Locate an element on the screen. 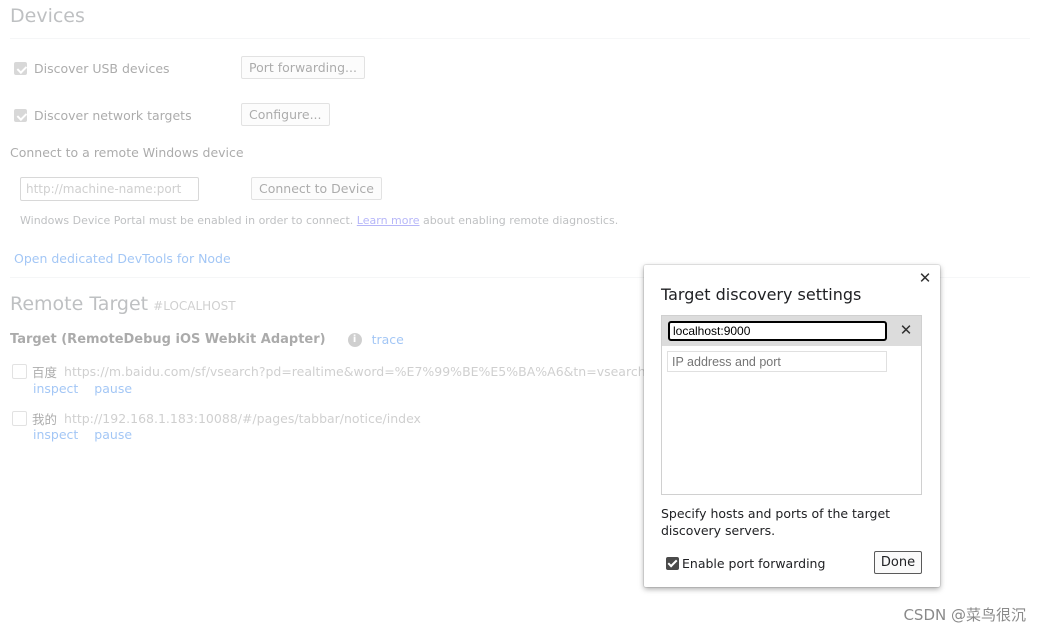 This screenshot has height=632, width=1041. discover-network-checkbox is located at coordinates (20, 115).